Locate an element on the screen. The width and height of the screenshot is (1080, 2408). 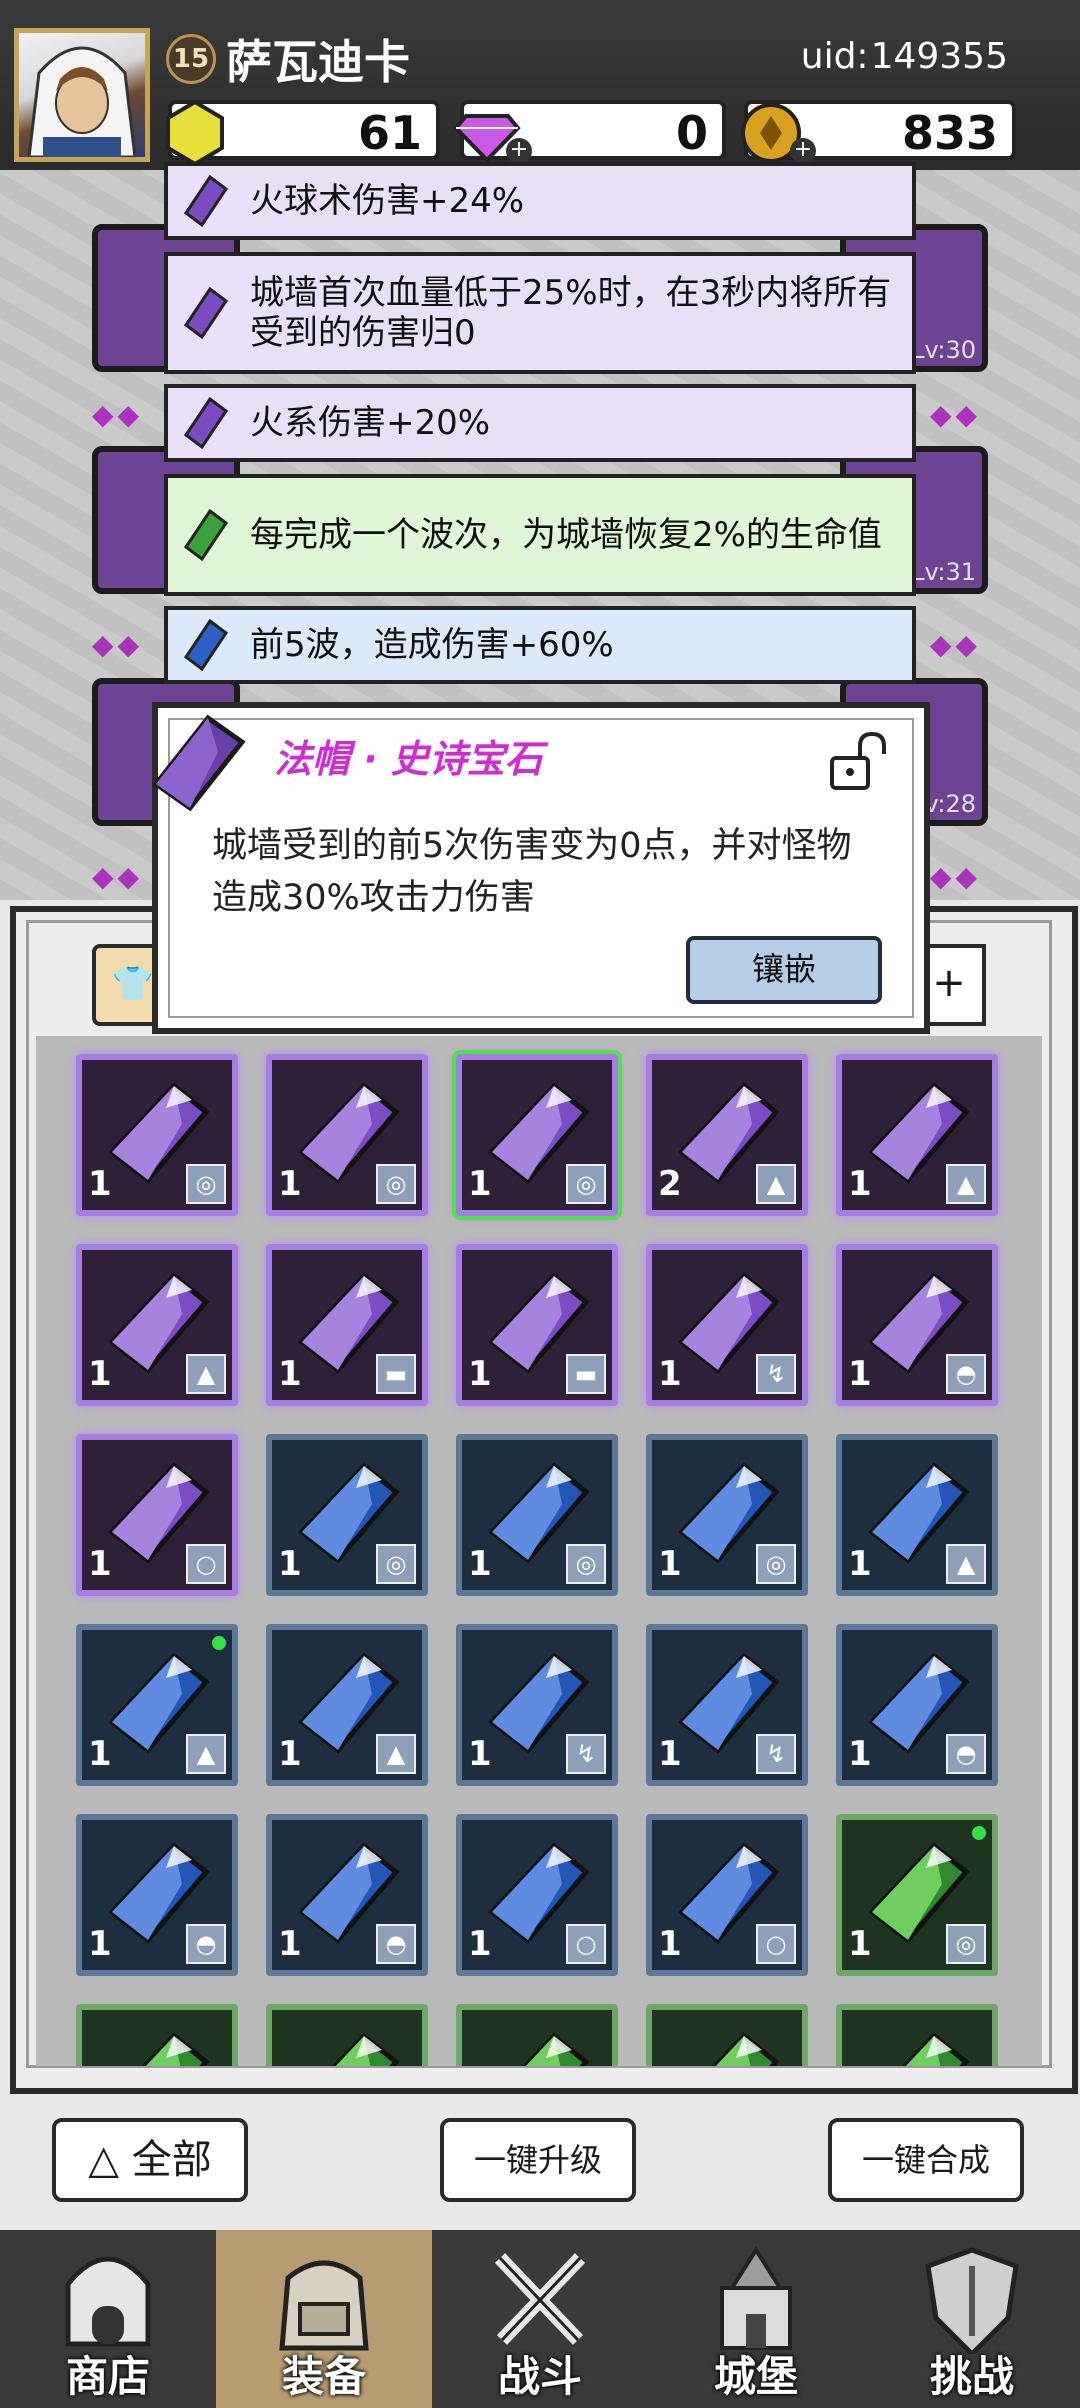
nav-item: 装备 is located at coordinates (324, 2319).